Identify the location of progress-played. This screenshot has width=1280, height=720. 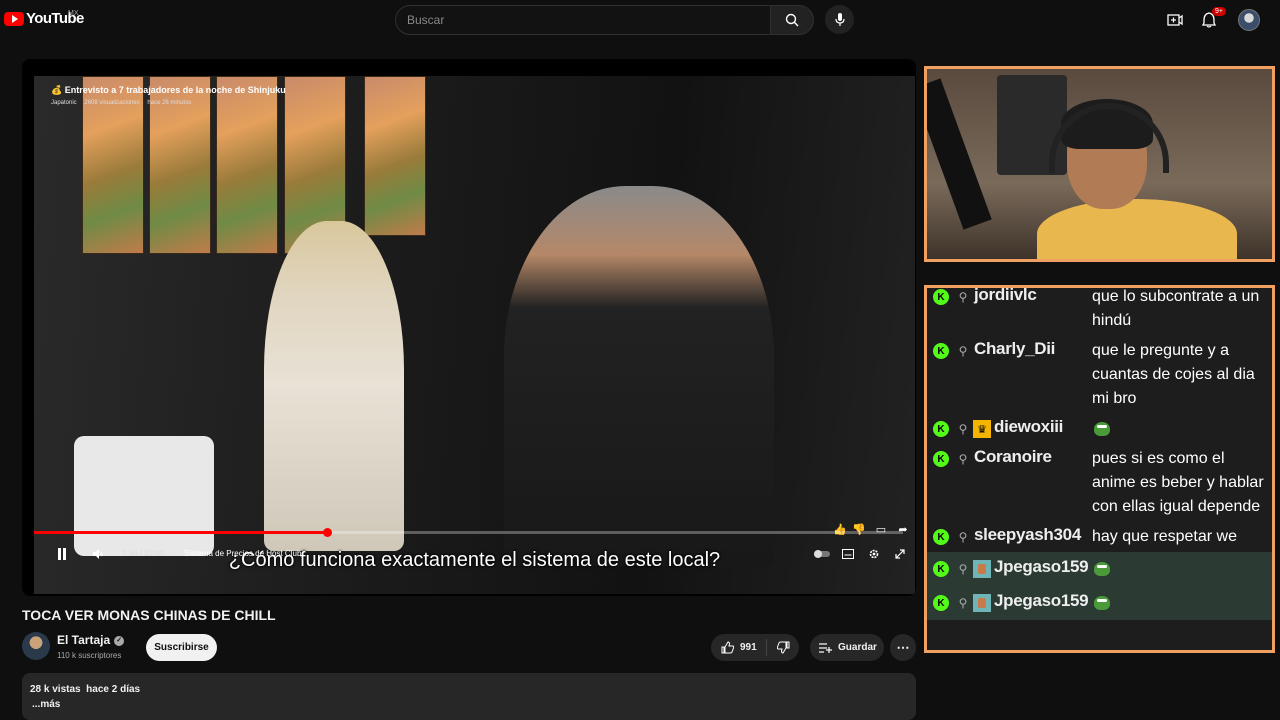
(180, 532).